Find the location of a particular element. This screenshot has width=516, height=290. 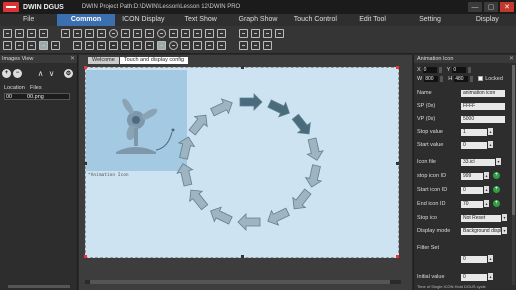

save-all-icon is located at coordinates (43, 33).